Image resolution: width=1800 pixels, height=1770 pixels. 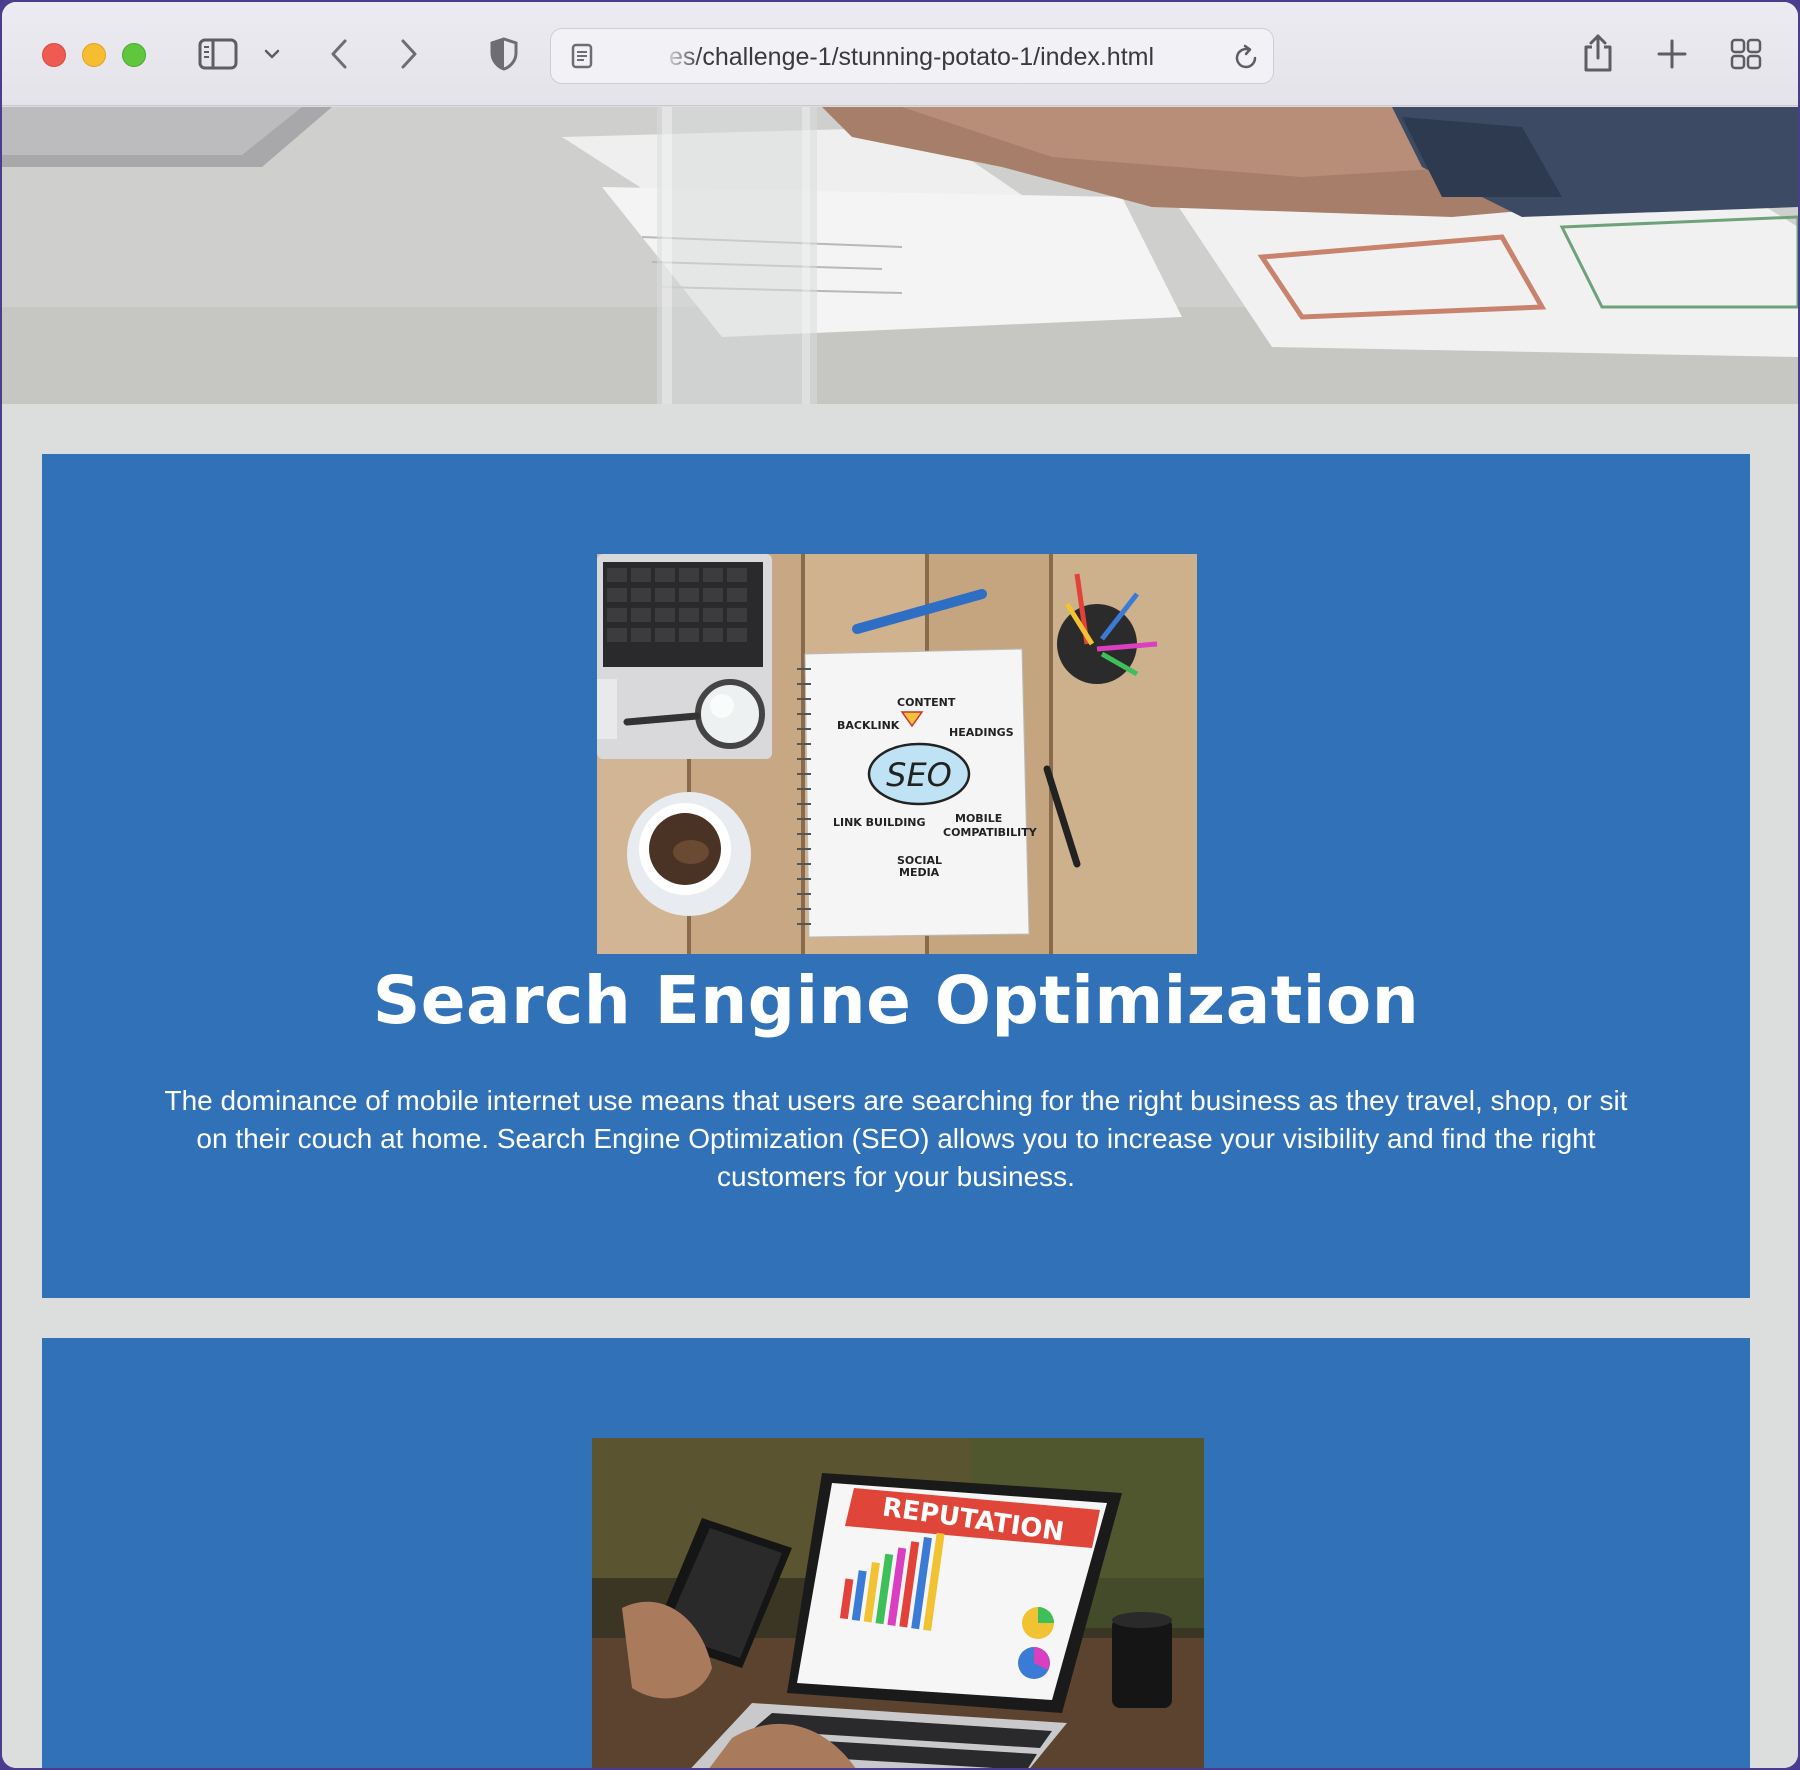 I want to click on plus-icon, so click(x=1672, y=54).